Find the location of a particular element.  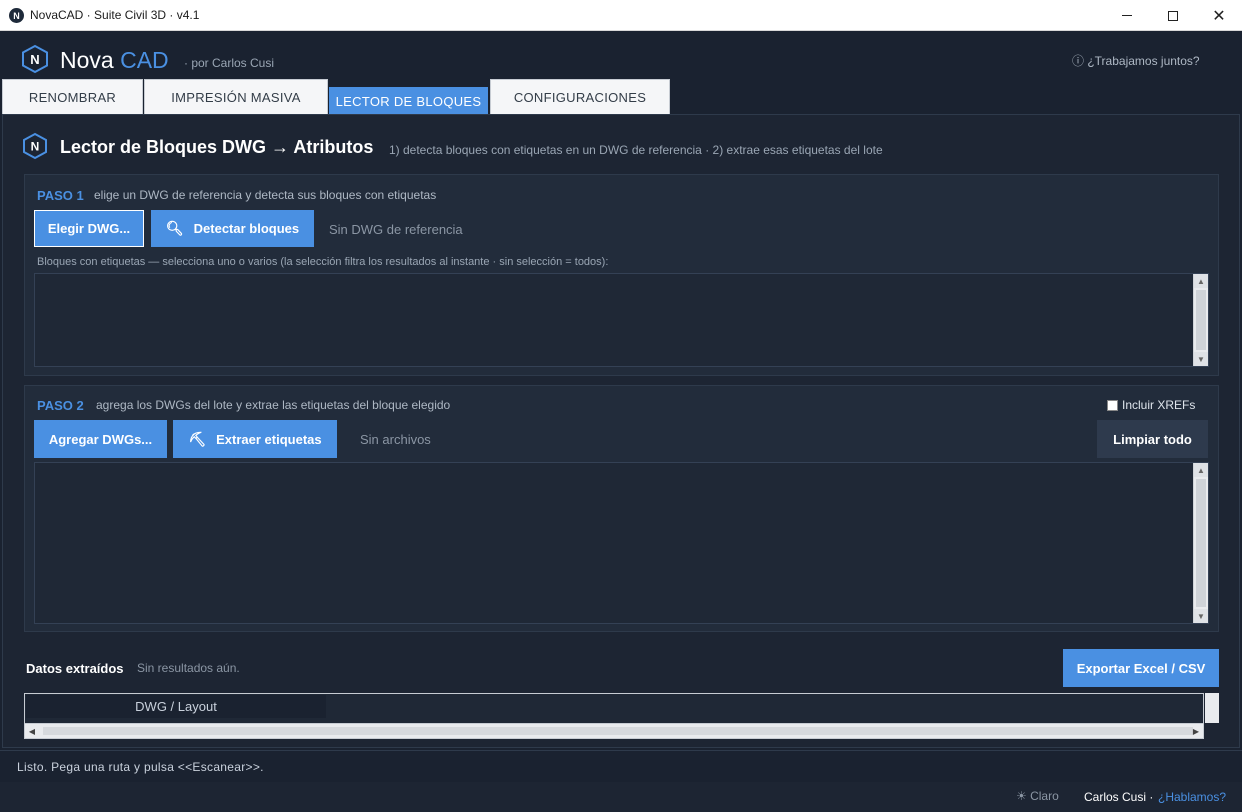

data-title: Datos extraídos is located at coordinates (75, 668).